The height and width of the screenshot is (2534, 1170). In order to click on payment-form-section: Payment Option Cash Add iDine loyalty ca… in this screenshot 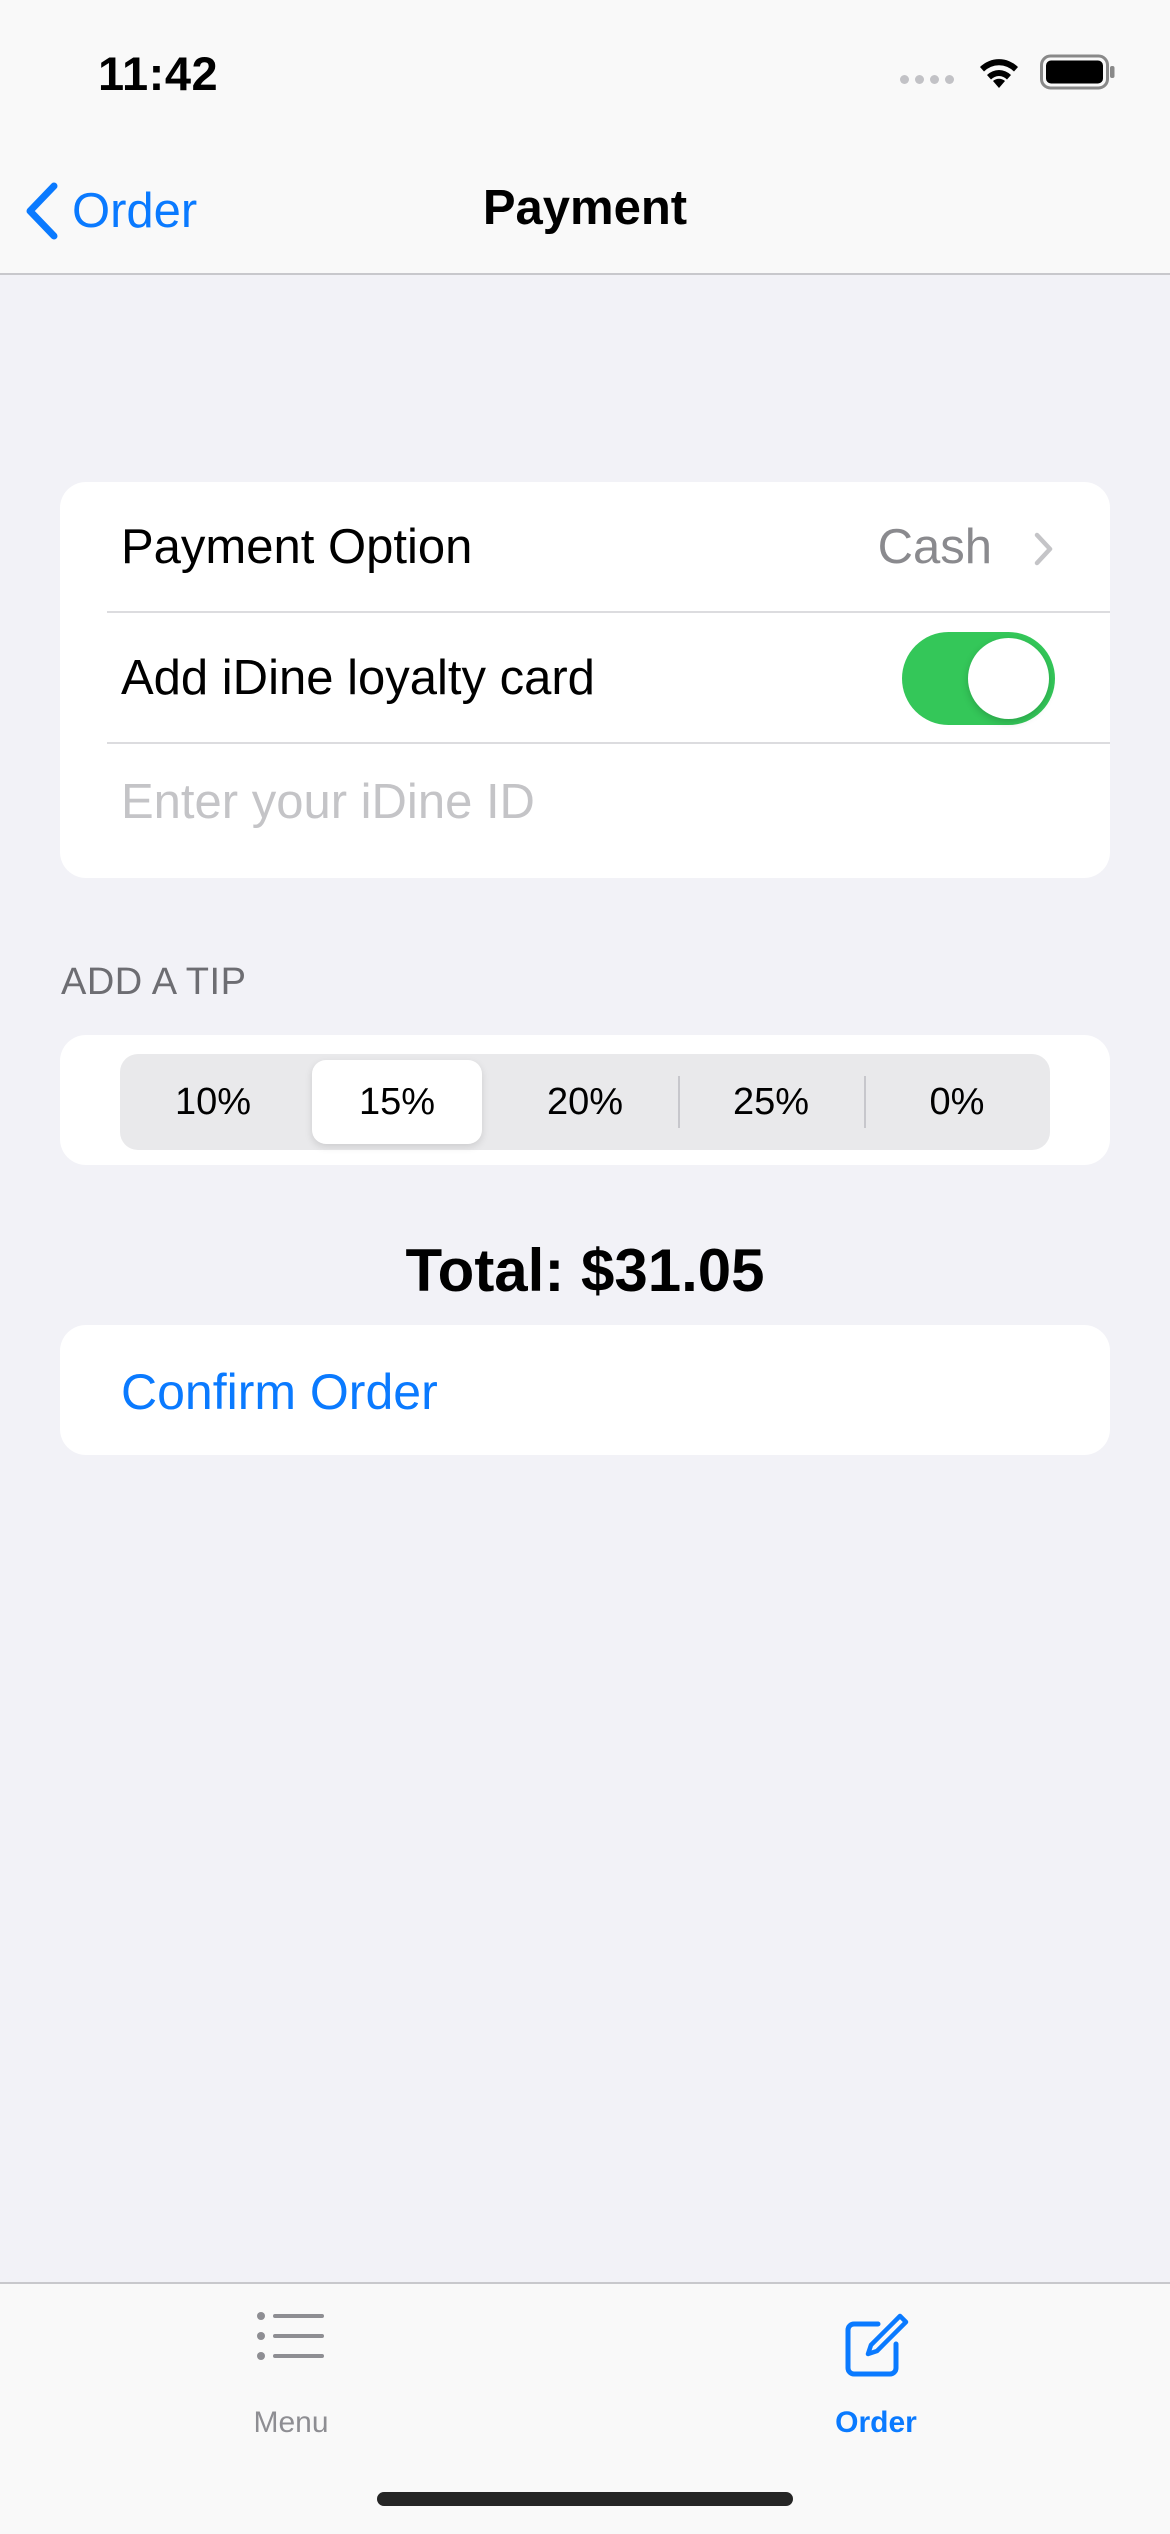, I will do `click(585, 680)`.